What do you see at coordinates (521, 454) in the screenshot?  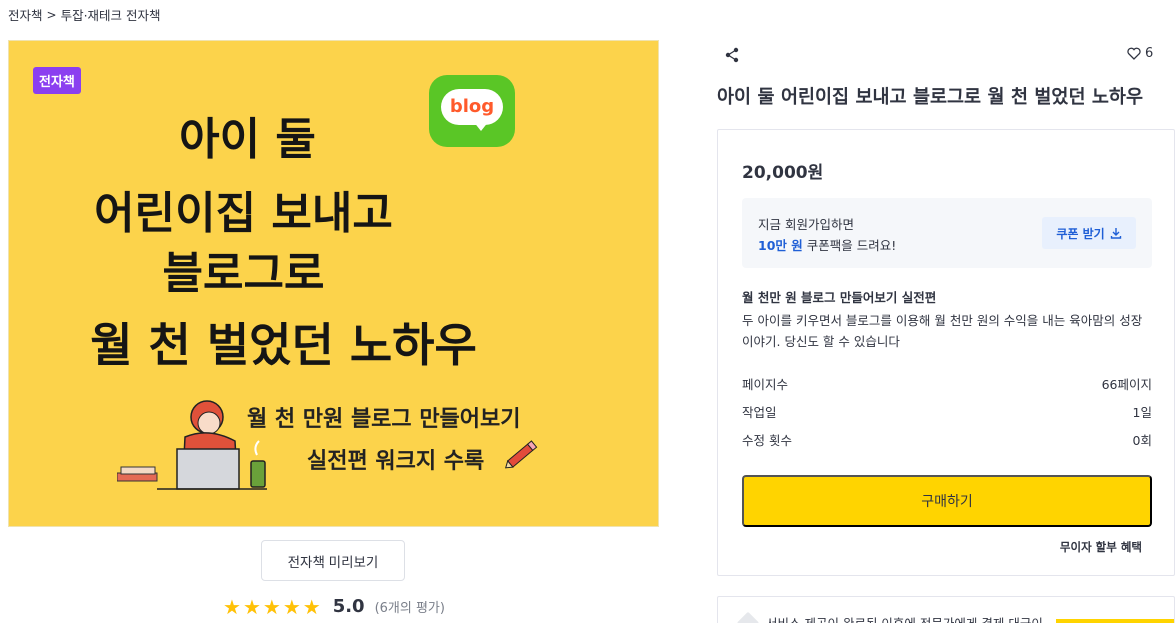 I see `pencil-icon` at bounding box center [521, 454].